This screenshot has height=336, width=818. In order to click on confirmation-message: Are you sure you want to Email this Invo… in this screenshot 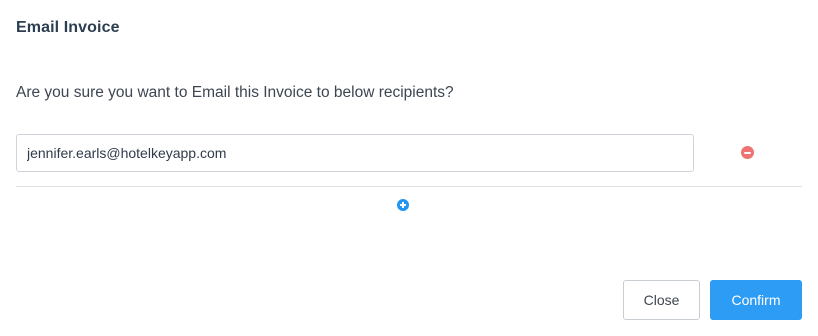, I will do `click(235, 92)`.